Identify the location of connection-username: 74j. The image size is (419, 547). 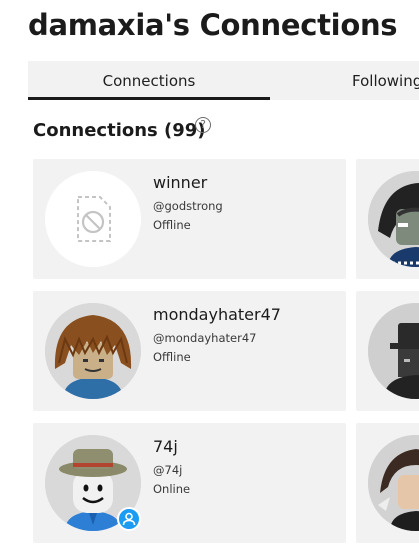
(165, 446).